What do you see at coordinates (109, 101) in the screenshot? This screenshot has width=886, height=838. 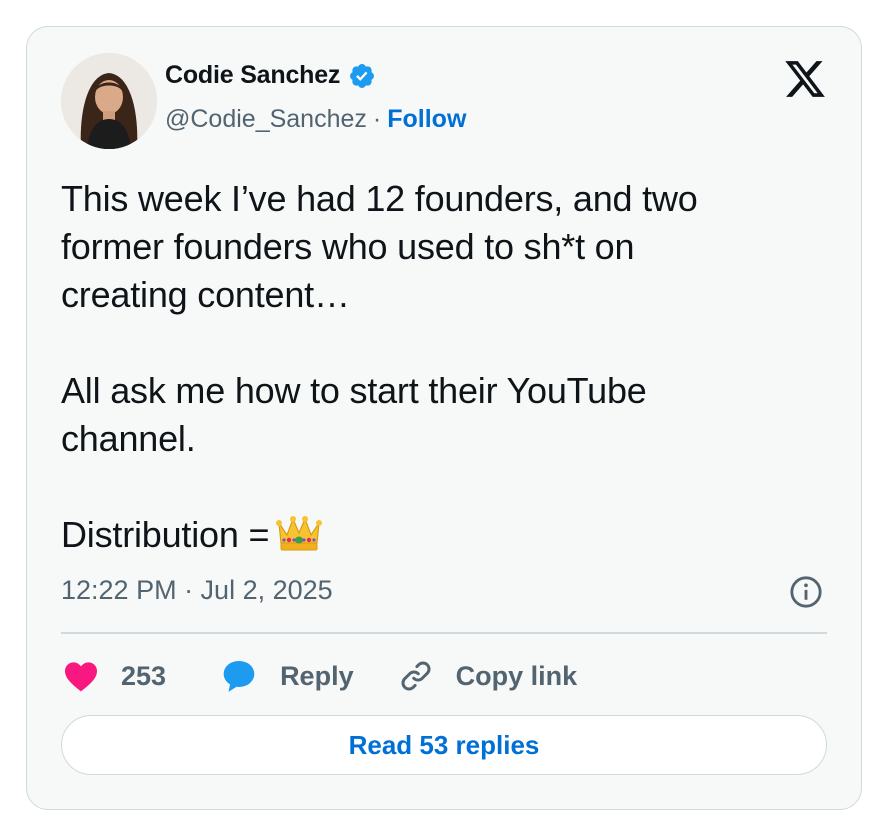 I see `avatar` at bounding box center [109, 101].